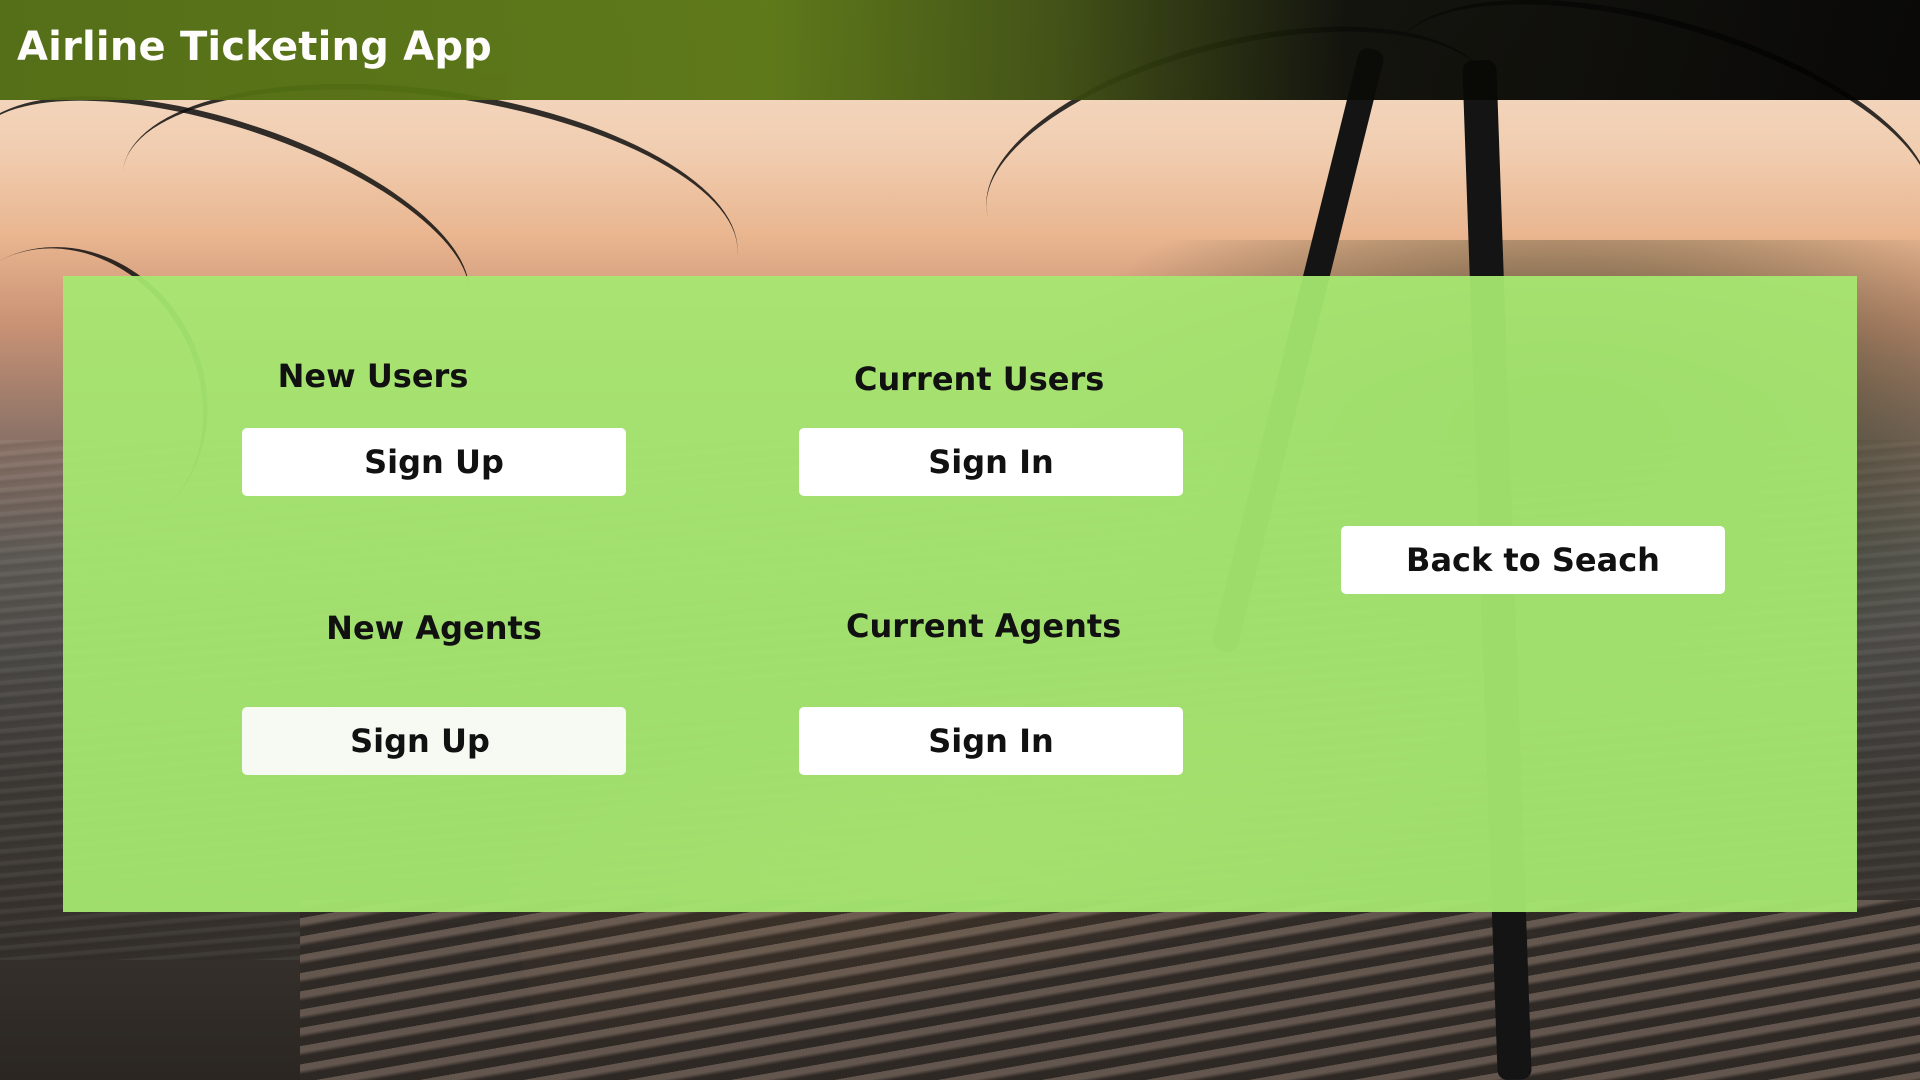 Image resolution: width=1920 pixels, height=1080 pixels. I want to click on current-users-label: Current Users, so click(979, 379).